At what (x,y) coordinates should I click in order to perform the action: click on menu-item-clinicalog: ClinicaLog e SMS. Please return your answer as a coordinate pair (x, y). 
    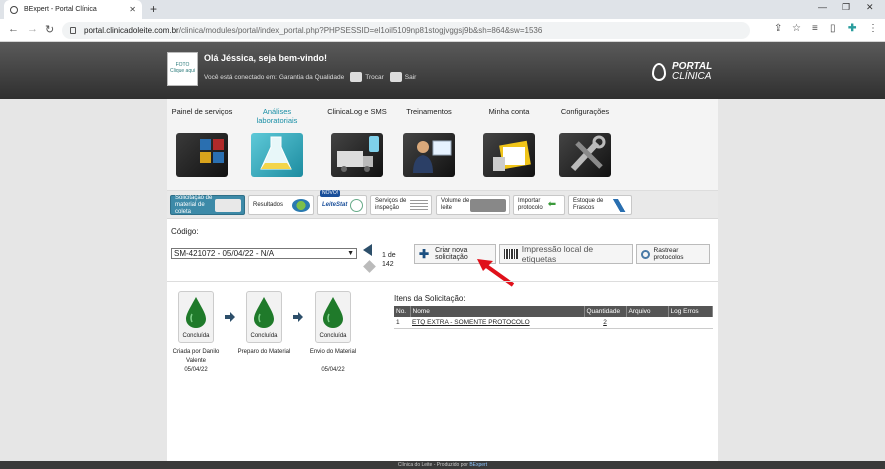
    Looking at the image, I should click on (357, 142).